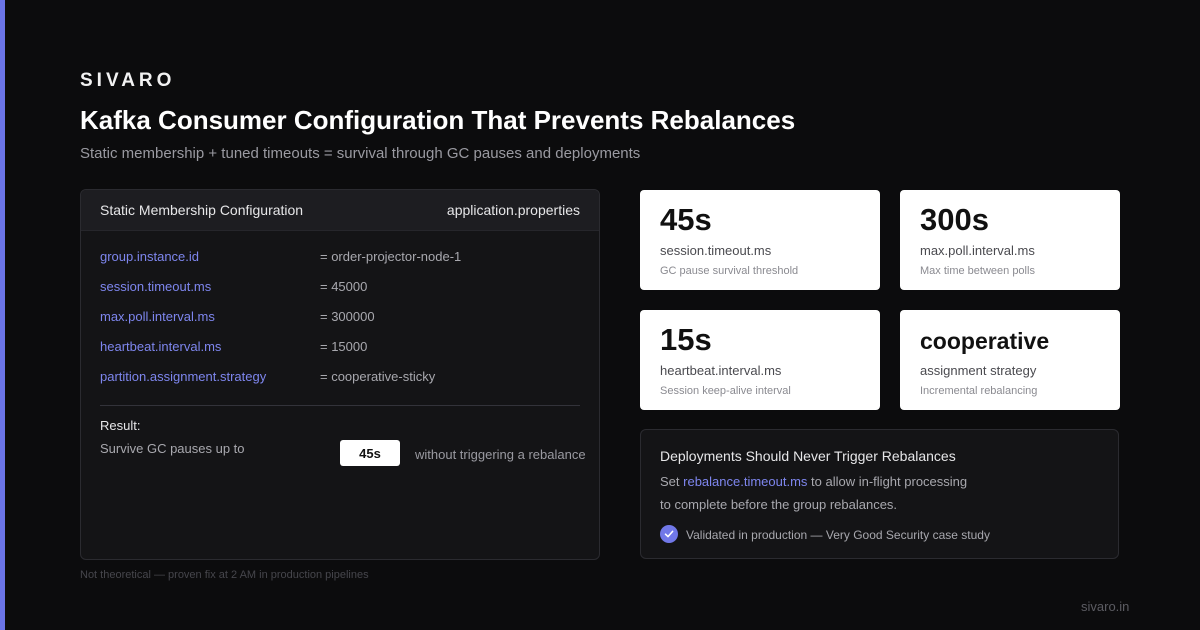 This screenshot has width=1200, height=630. What do you see at coordinates (172, 448) in the screenshot?
I see `result-text: Survive GC pauses up to` at bounding box center [172, 448].